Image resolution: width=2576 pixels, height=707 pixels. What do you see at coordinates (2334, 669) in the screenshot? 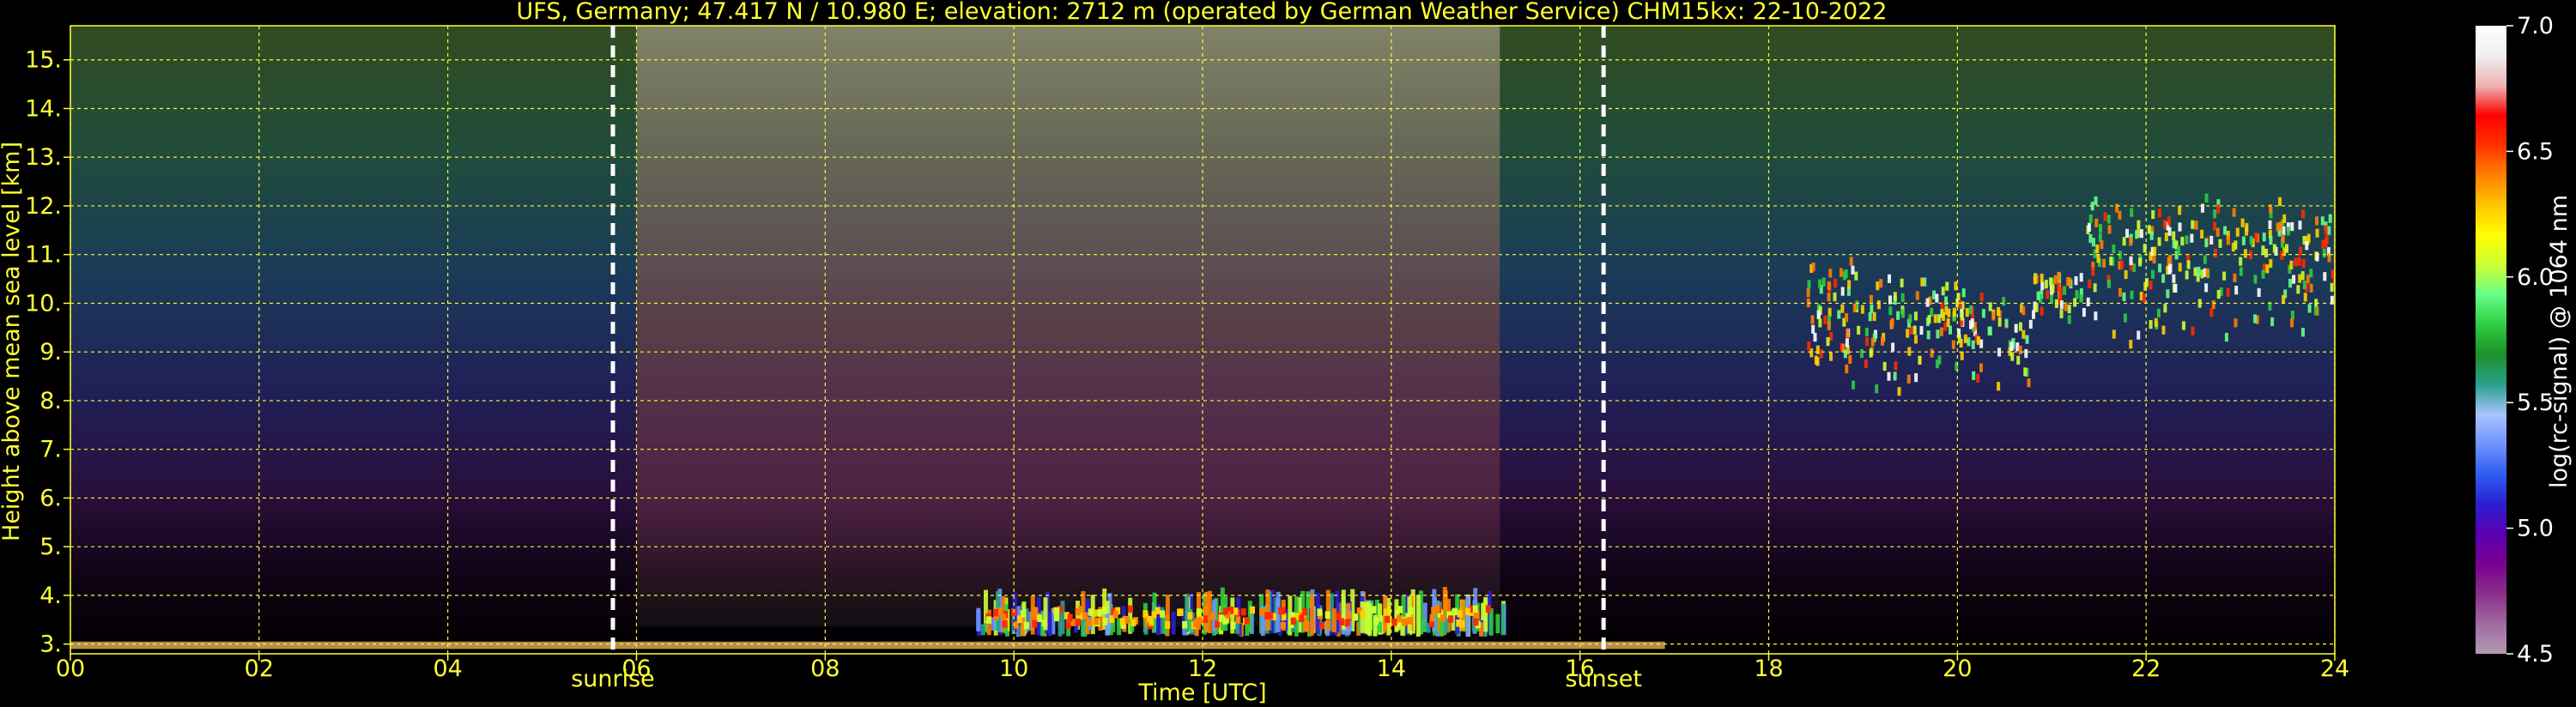
I see `x-tick-label: 24` at bounding box center [2334, 669].